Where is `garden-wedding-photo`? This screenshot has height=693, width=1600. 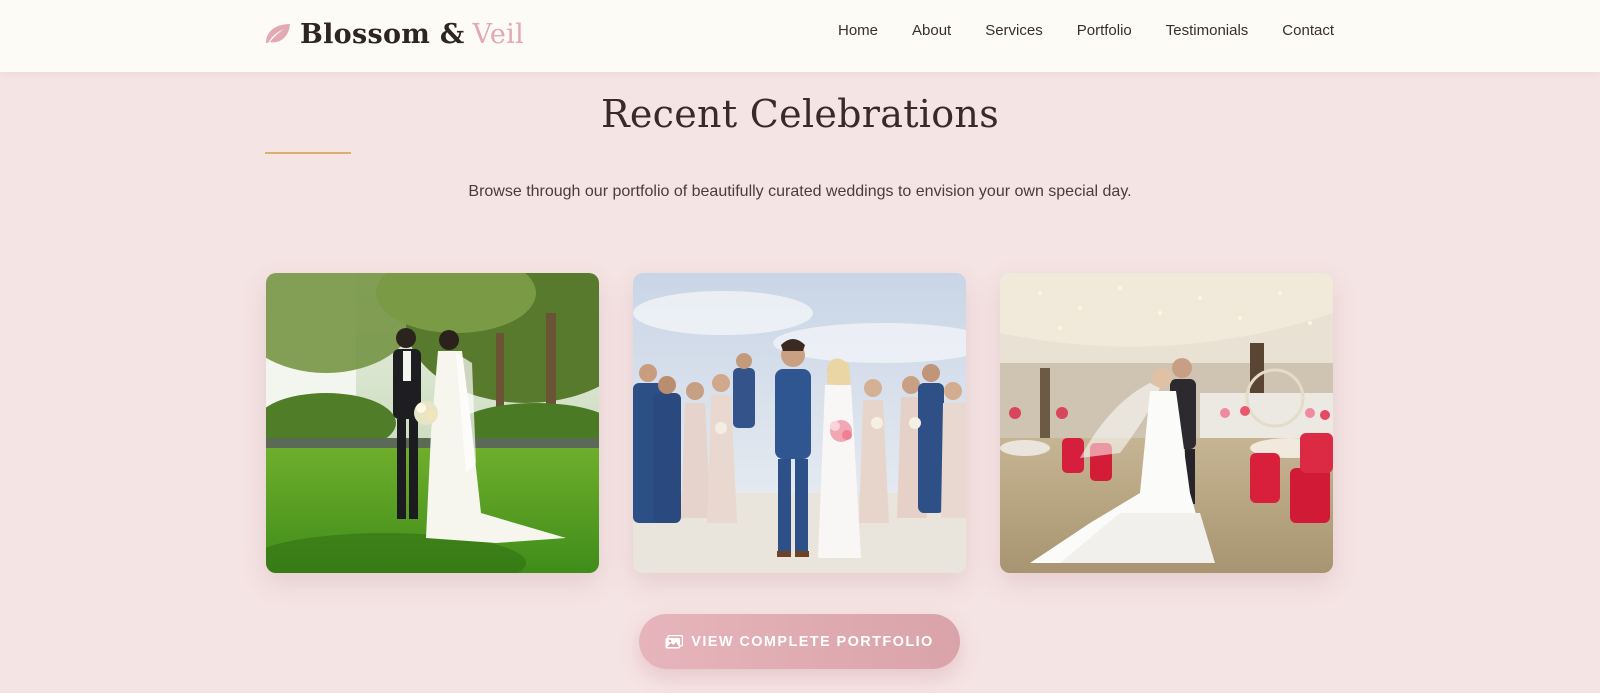
garden-wedding-photo is located at coordinates (432, 423).